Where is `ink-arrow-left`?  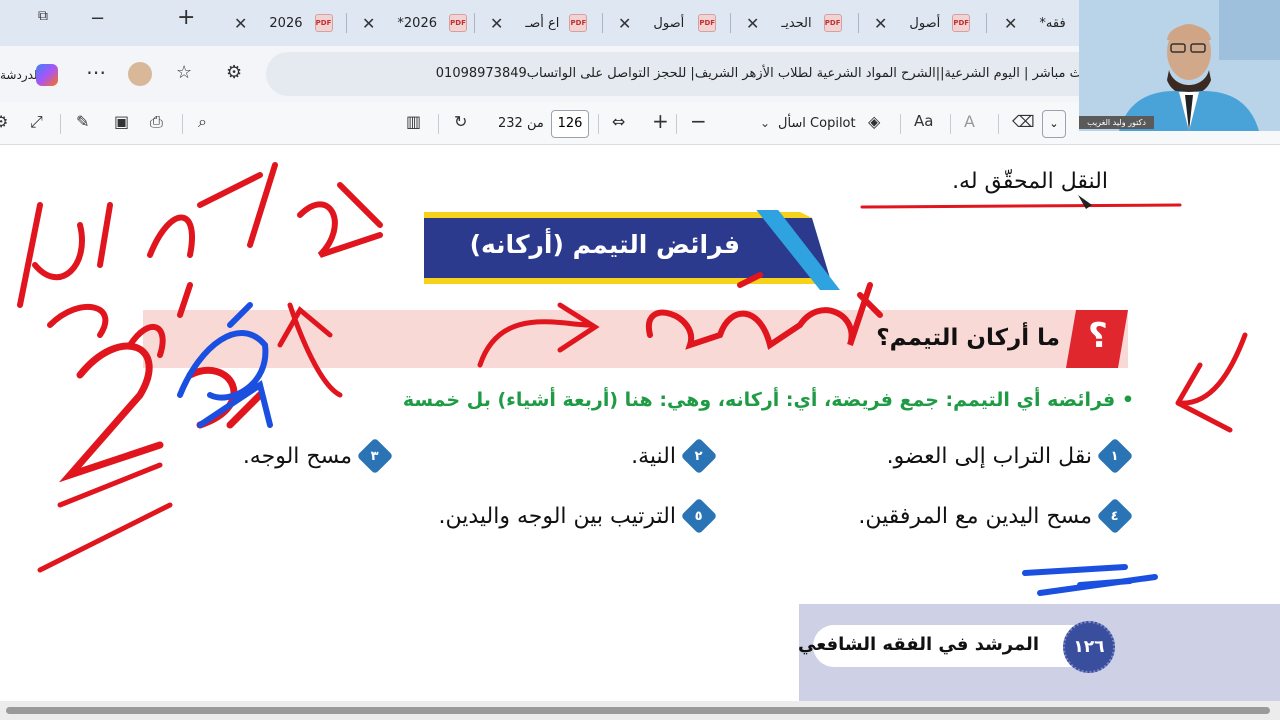
ink-arrow-left is located at coordinates (310, 350).